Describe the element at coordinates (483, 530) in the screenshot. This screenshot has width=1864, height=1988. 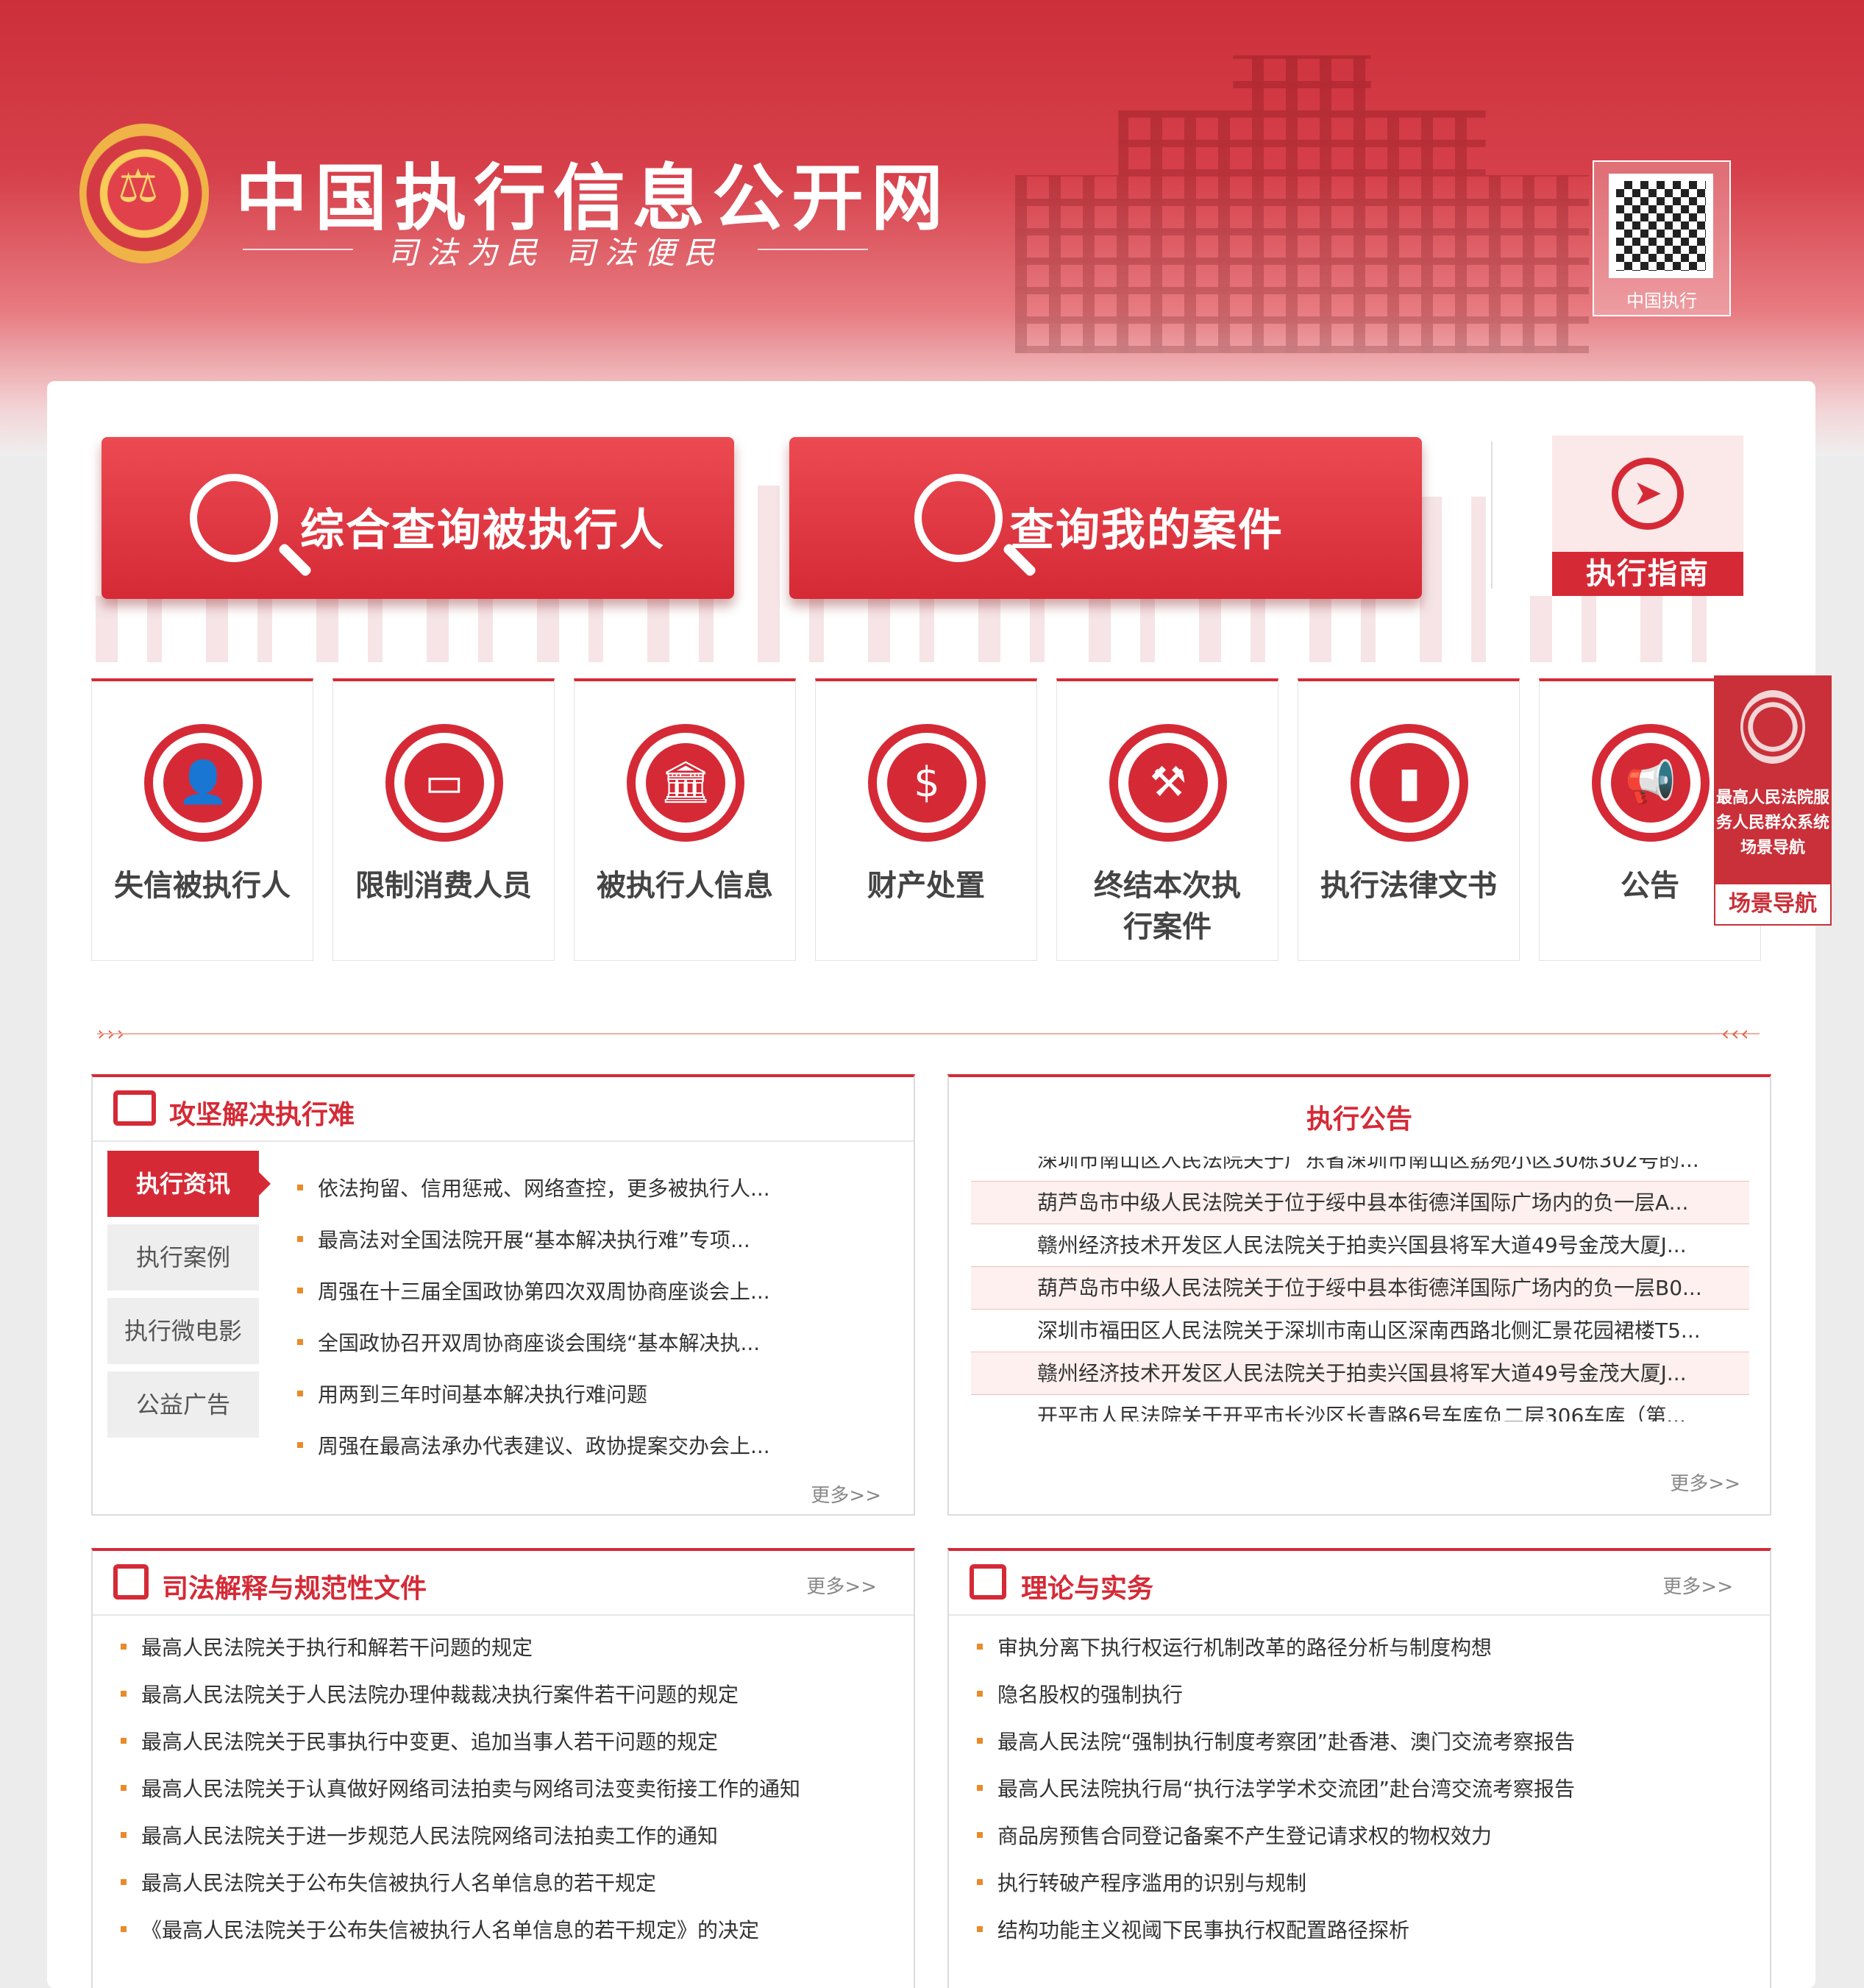
I see `search-executee-label: 综合查询被执行人` at that location.